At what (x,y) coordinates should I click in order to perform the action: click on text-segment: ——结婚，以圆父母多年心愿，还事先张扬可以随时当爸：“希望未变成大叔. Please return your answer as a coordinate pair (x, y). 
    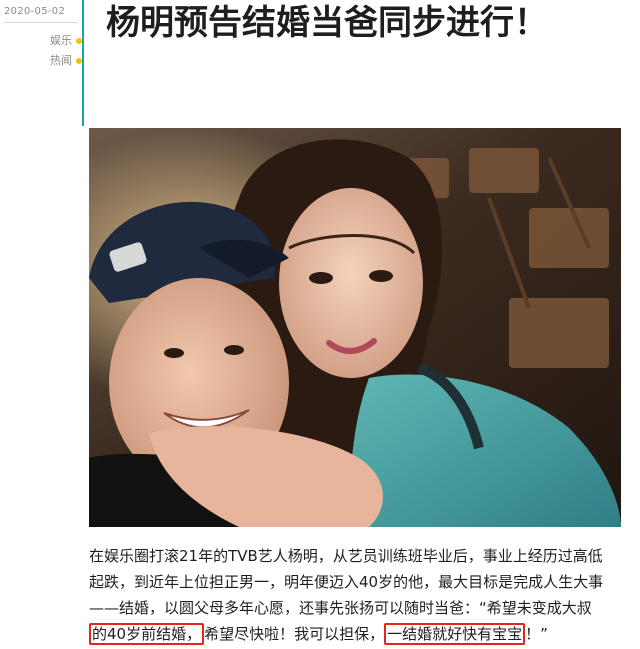
    Looking at the image, I should click on (340, 608).